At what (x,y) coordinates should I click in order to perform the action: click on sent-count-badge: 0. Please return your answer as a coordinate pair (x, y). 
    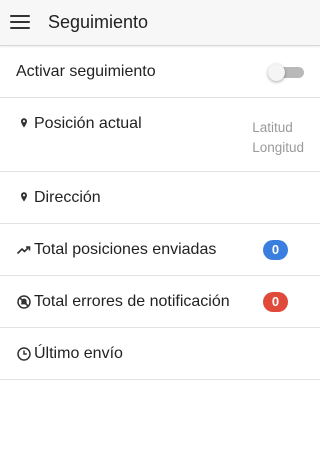
    Looking at the image, I should click on (275, 250).